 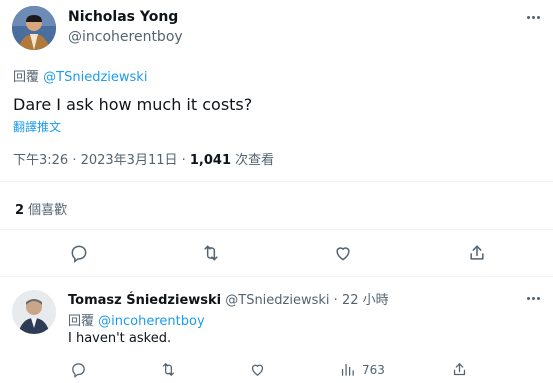 What do you see at coordinates (34, 28) in the screenshot?
I see `main-author-avatar` at bounding box center [34, 28].